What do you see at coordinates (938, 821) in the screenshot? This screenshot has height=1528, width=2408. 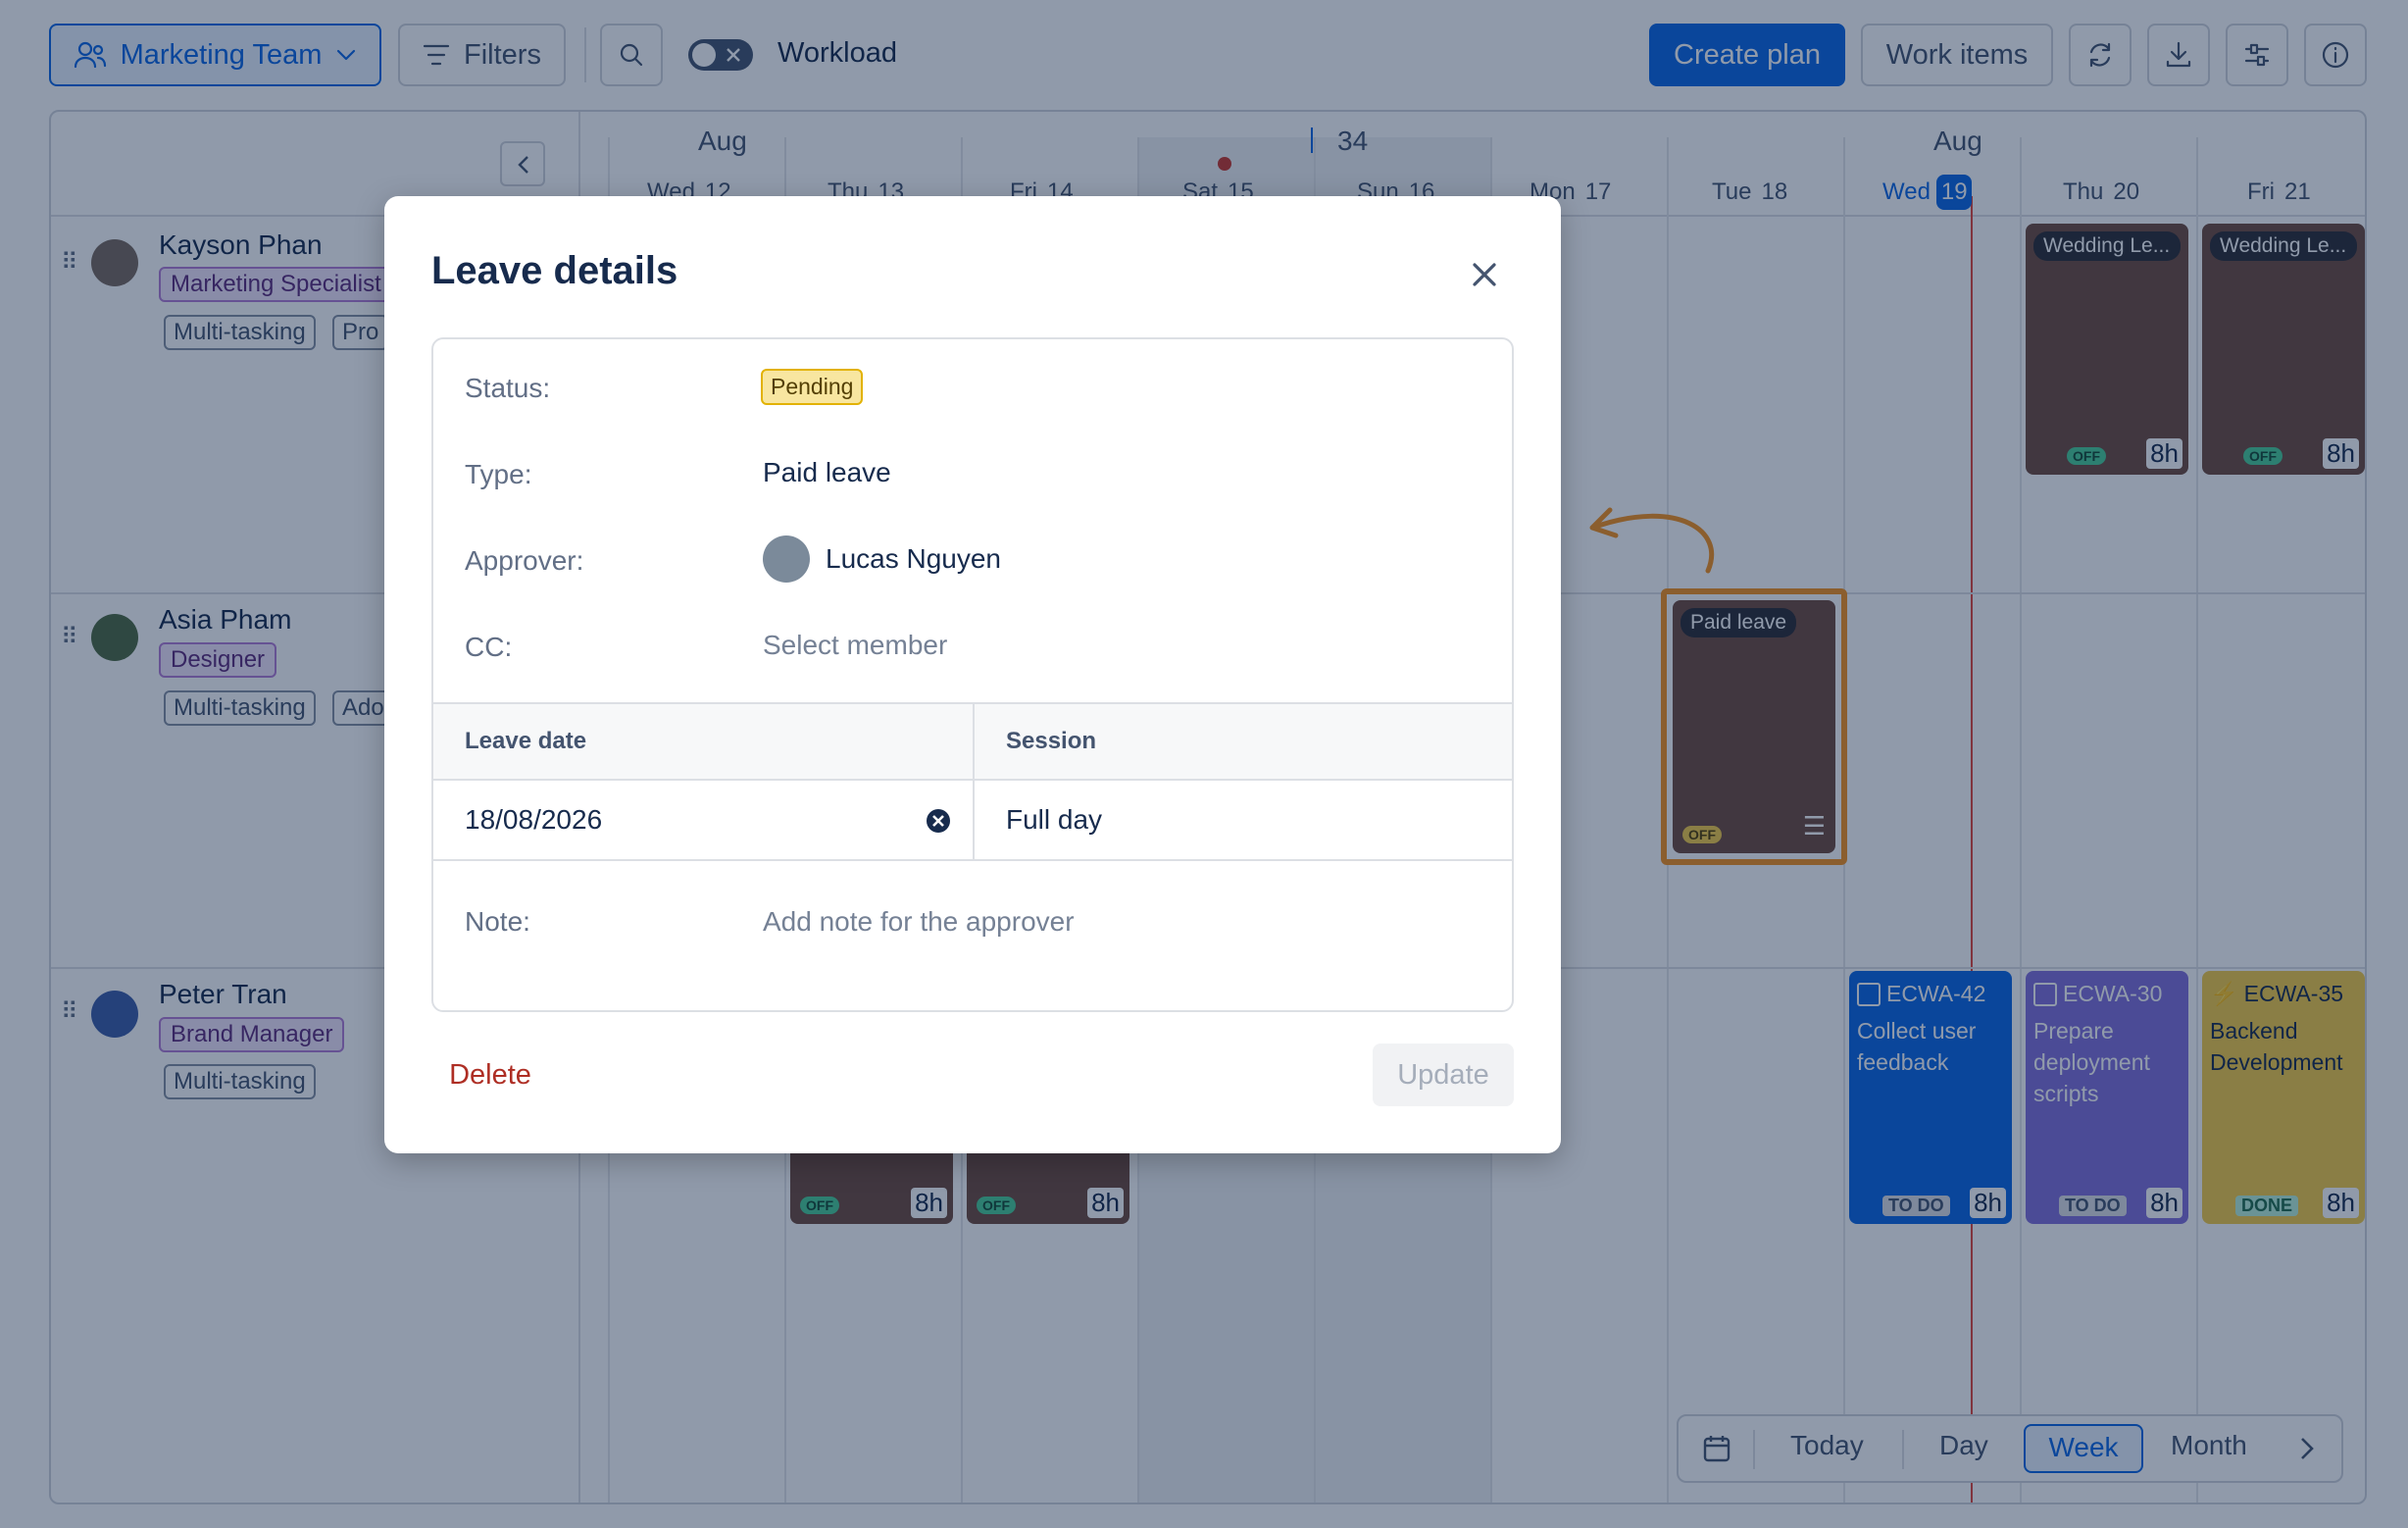 I see `clear-icon` at bounding box center [938, 821].